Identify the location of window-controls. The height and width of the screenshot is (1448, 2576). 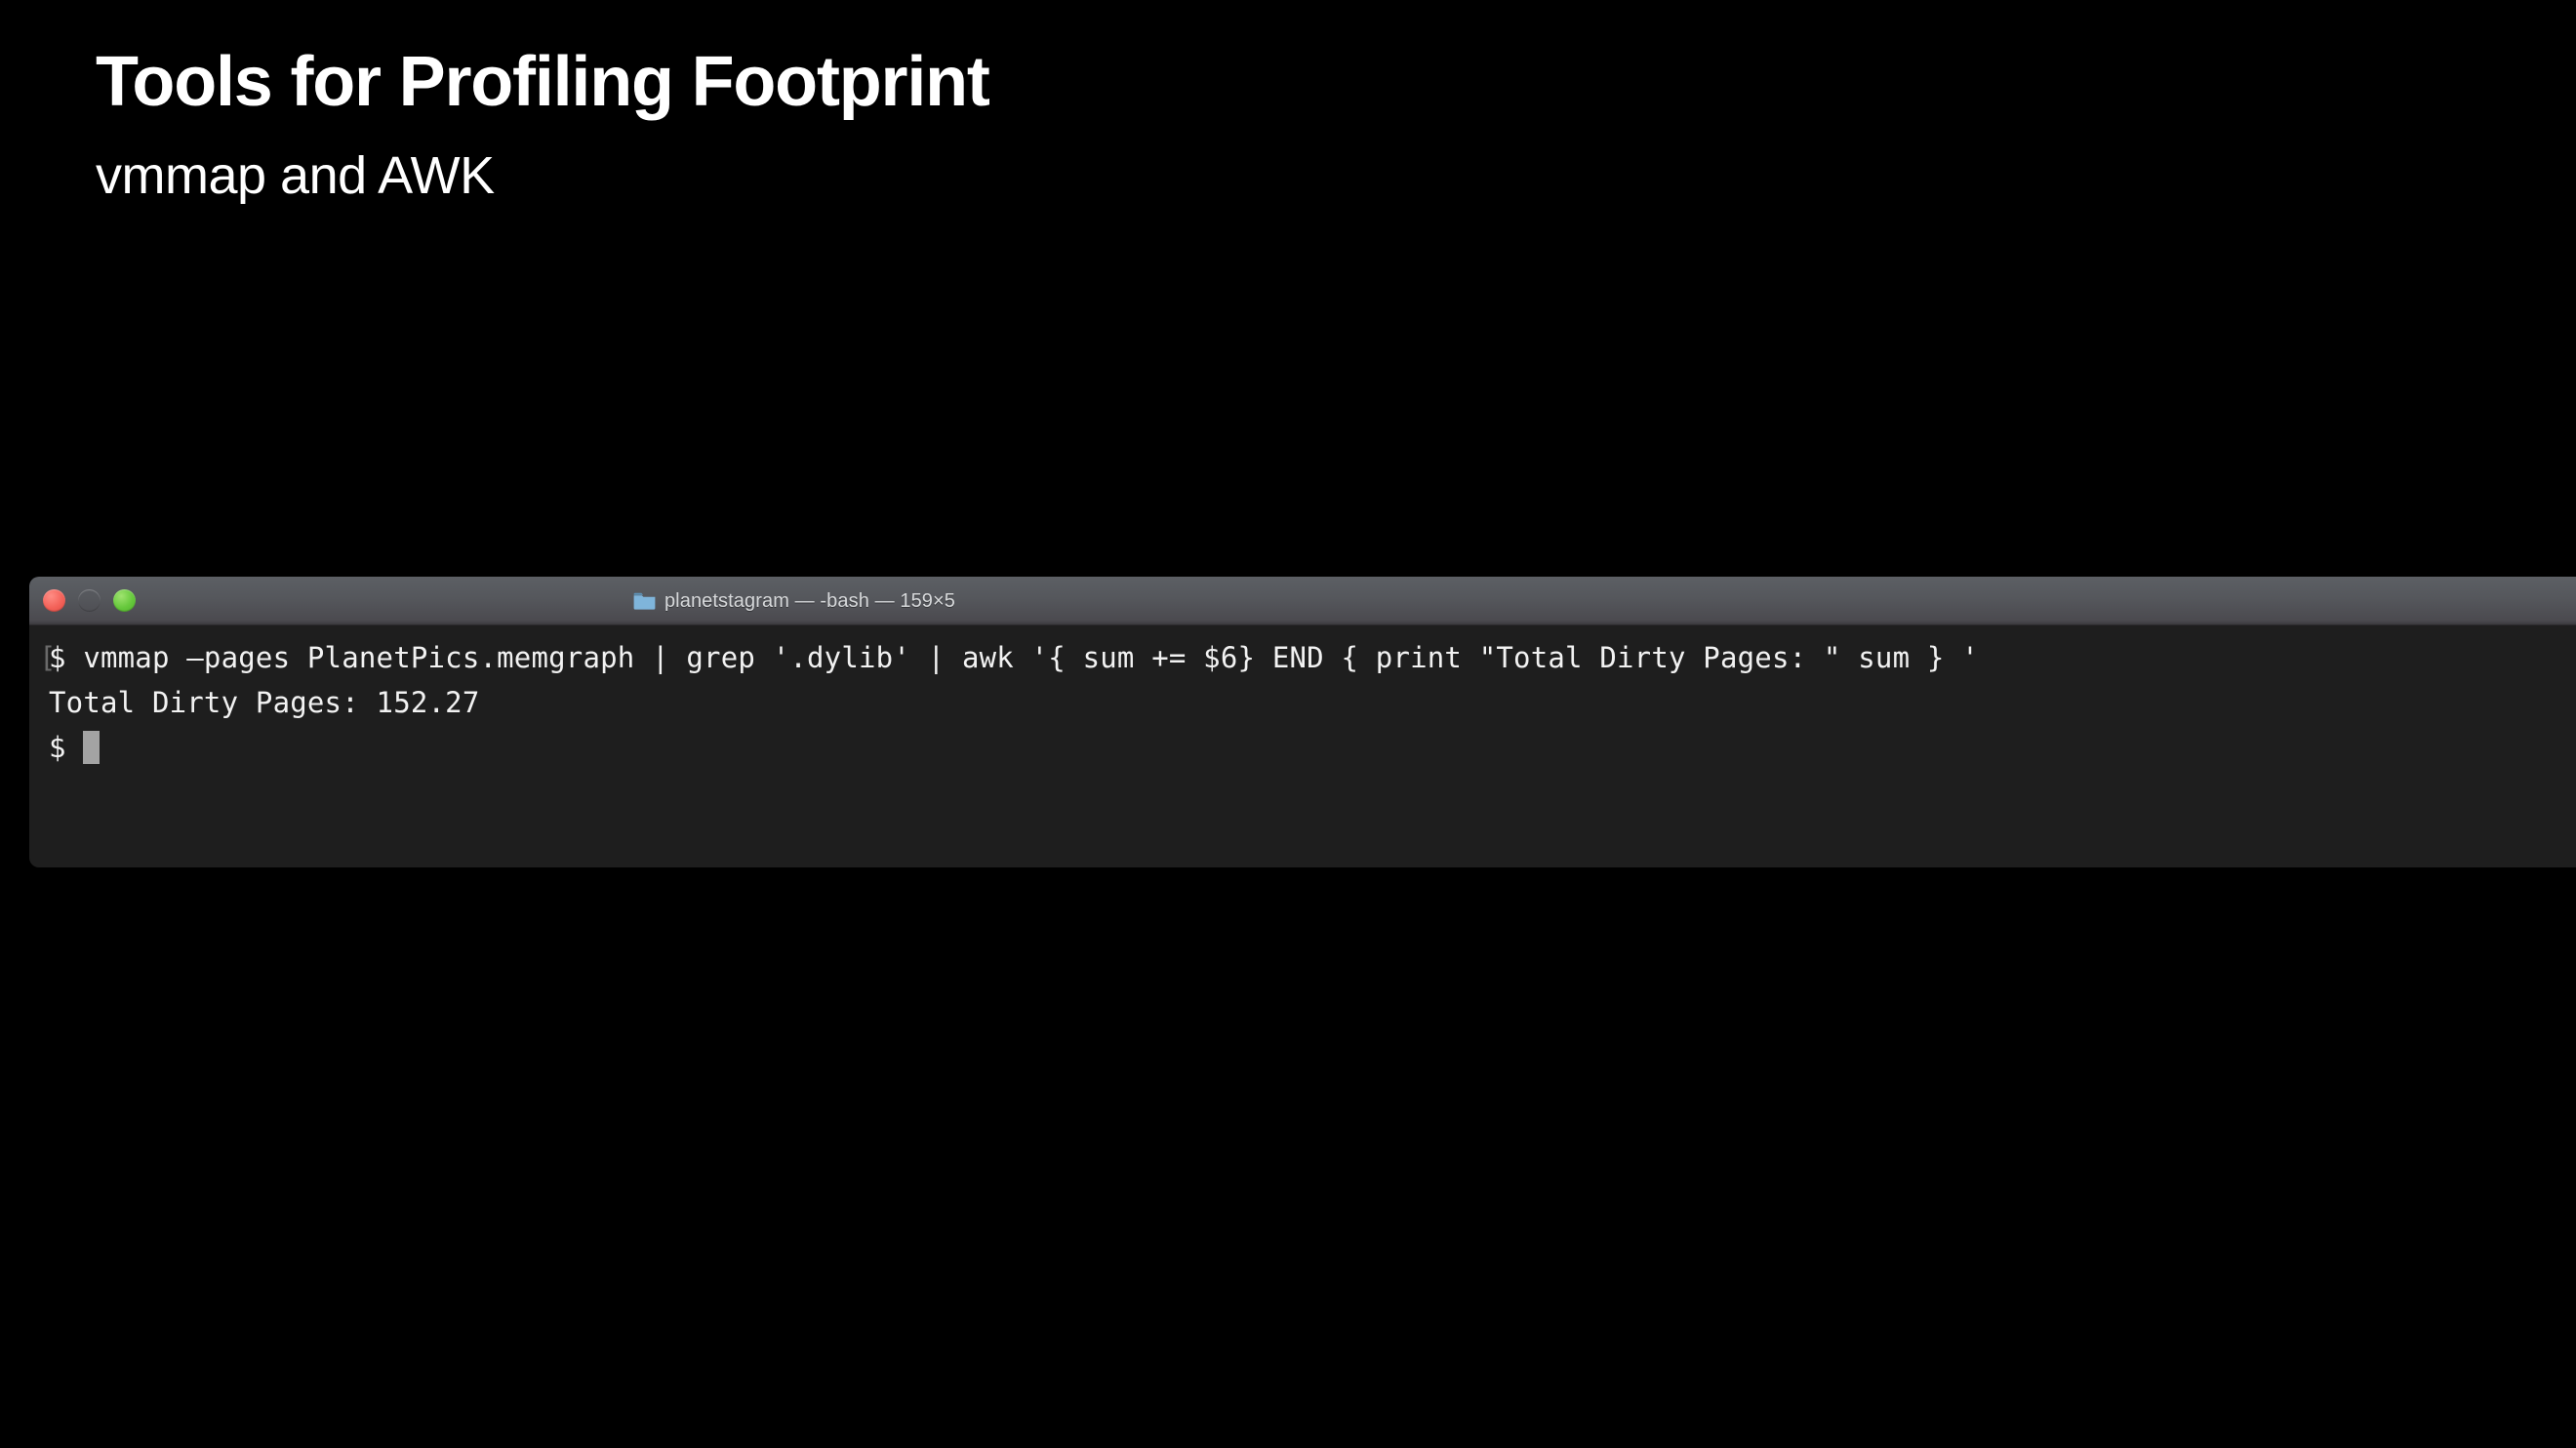
(89, 601).